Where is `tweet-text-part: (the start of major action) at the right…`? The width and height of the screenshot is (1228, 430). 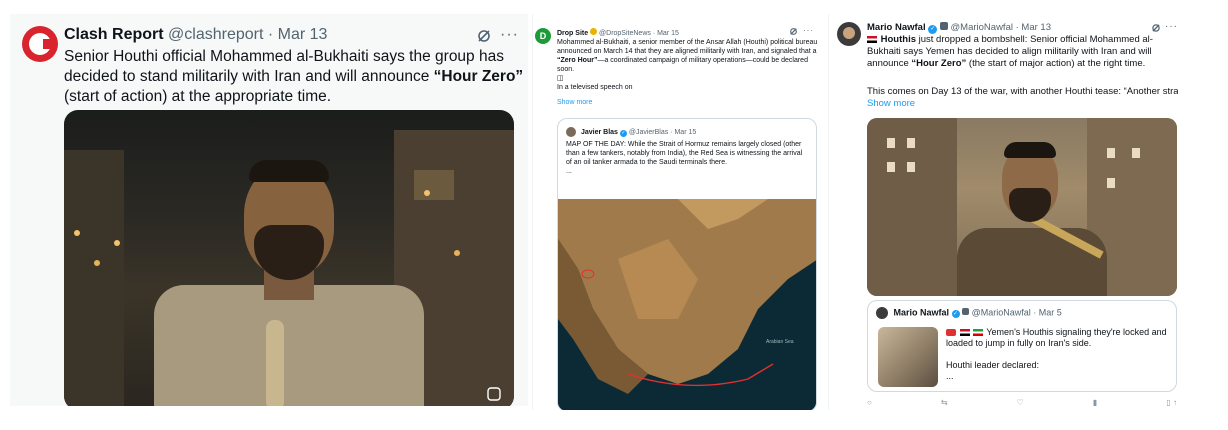 tweet-text-part: (the start of major action) at the right… is located at coordinates (1056, 63).